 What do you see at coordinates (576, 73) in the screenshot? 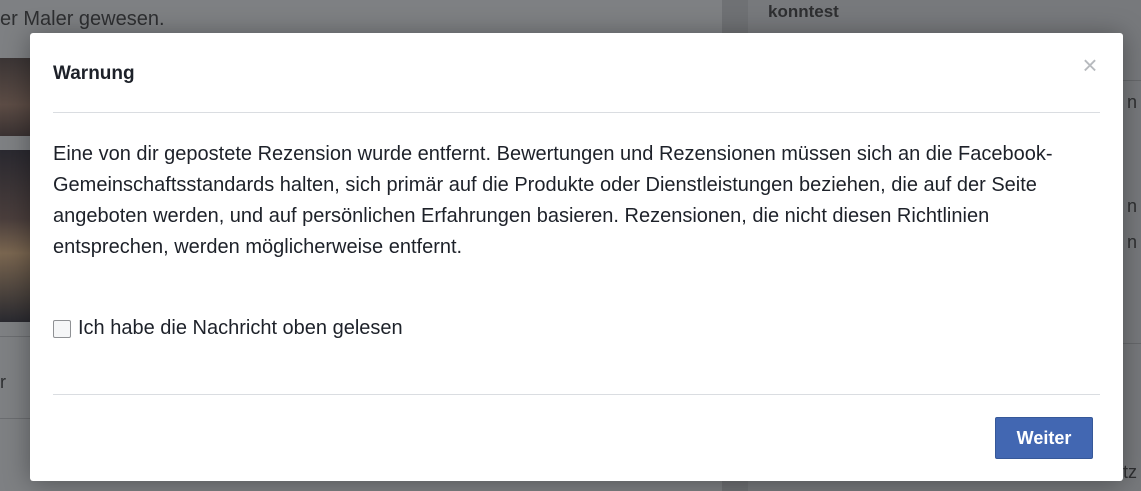
I see `dialog-header: Warnung ×` at bounding box center [576, 73].